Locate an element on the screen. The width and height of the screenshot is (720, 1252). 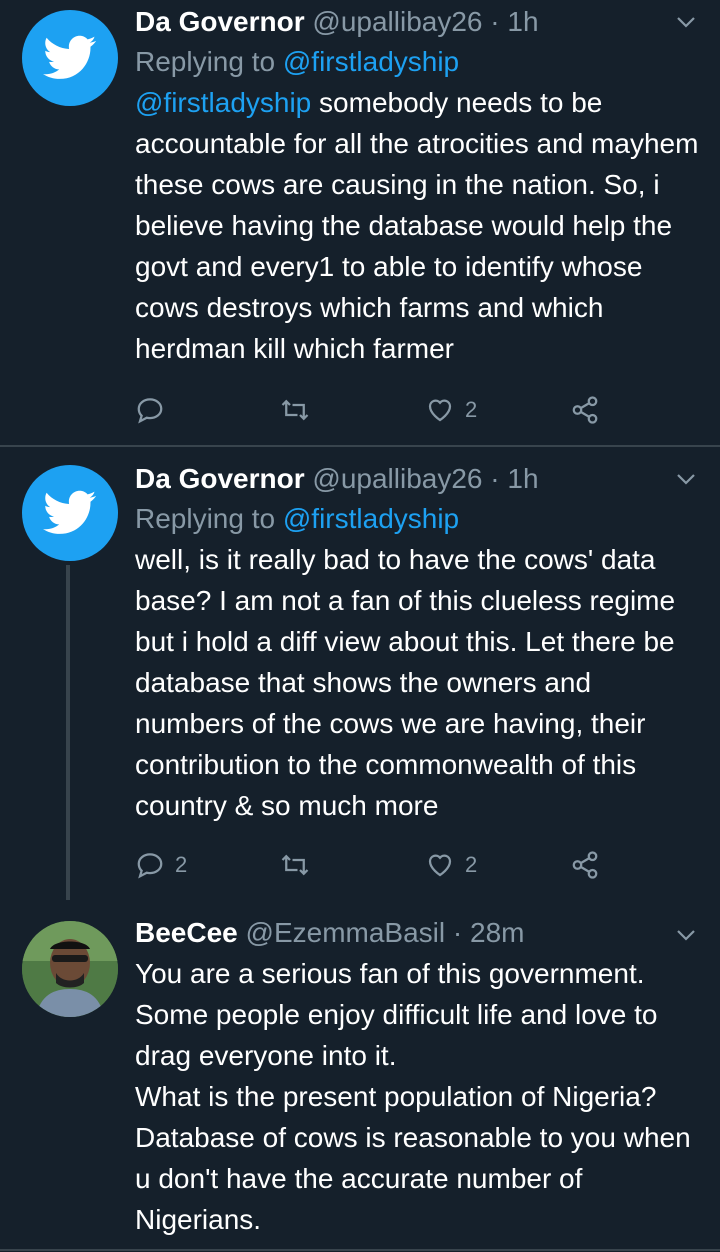
tweet-header: BeeCee @EzemmaBasil · 28m is located at coordinates (417, 933).